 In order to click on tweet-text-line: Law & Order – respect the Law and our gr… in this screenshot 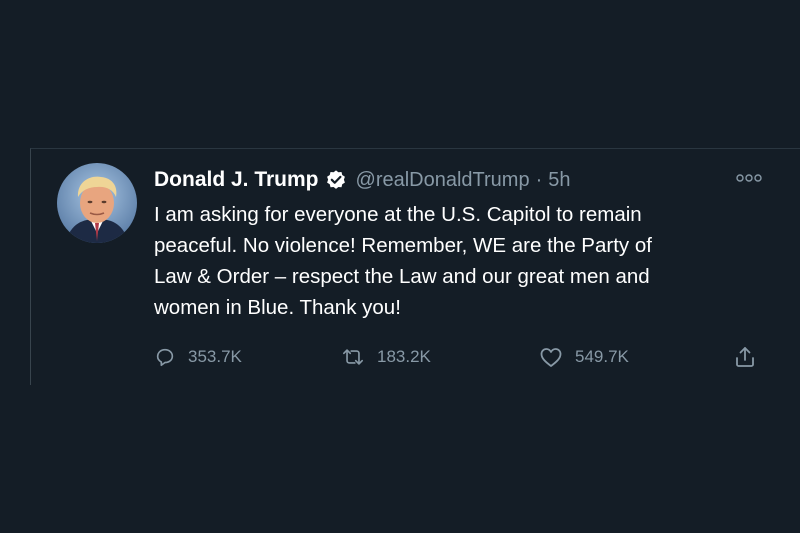, I will do `click(402, 276)`.